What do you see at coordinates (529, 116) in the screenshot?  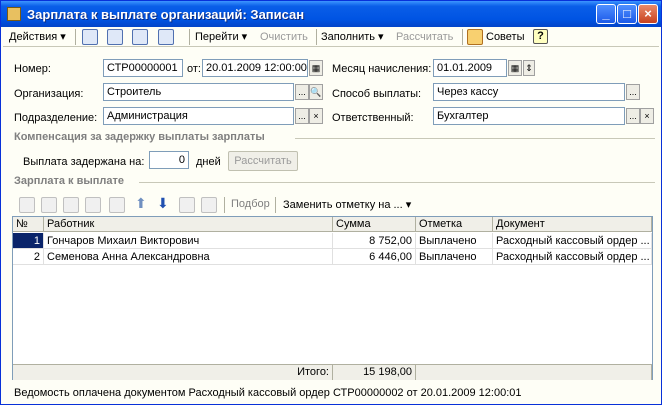 I see `responsible-field: Бухгалтер` at bounding box center [529, 116].